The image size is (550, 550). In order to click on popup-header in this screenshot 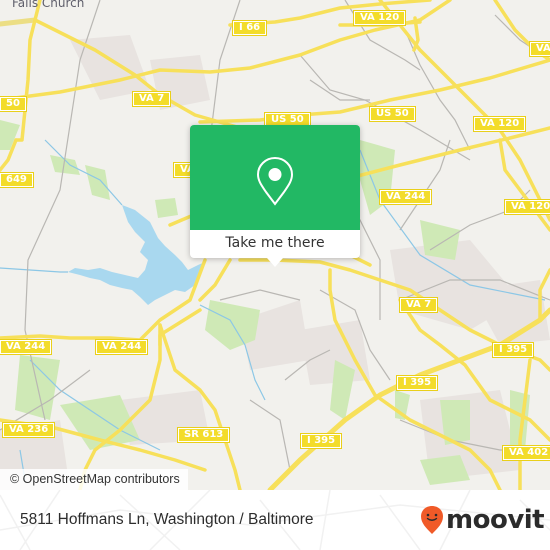, I will do `click(275, 177)`.